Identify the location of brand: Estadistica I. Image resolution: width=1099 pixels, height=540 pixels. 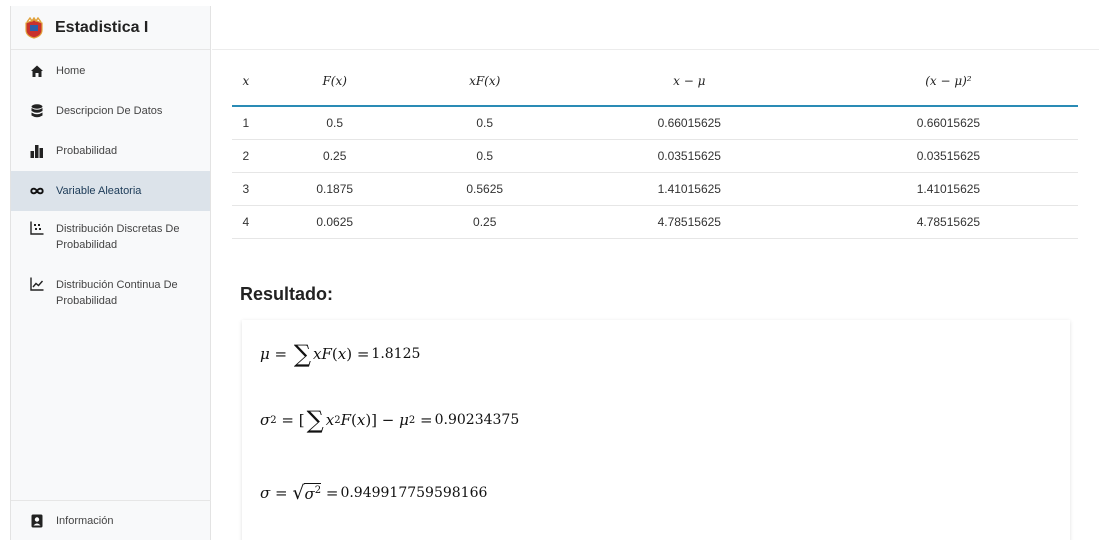
(110, 28).